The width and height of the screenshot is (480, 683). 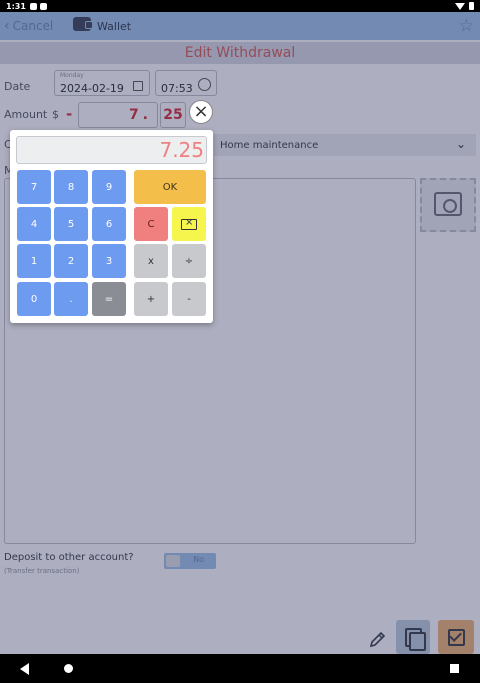 I want to click on key-9: 9, so click(x=109, y=187).